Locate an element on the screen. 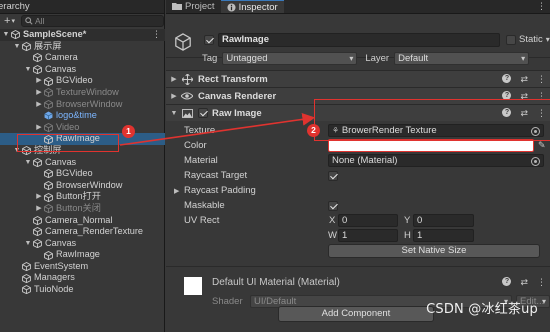 Image resolution: width=550 pixels, height=332 pixels. hierarchy-item: Managers is located at coordinates (82, 278).